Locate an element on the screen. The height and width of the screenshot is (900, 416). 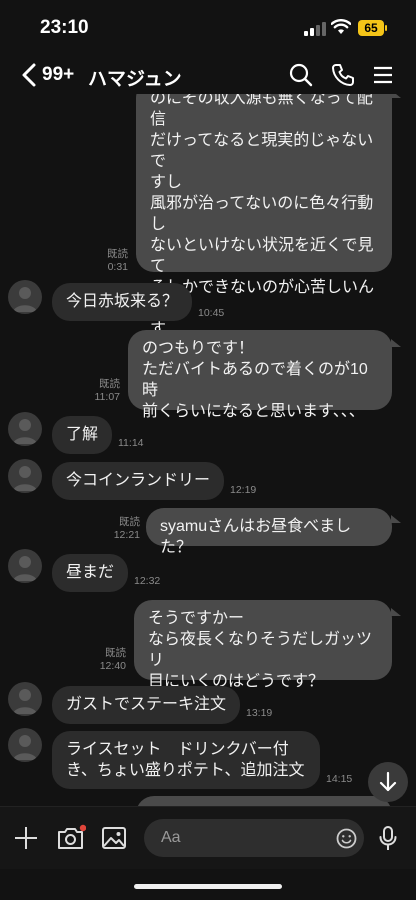
outgoing-message-partial is located at coordinates (264, 801).